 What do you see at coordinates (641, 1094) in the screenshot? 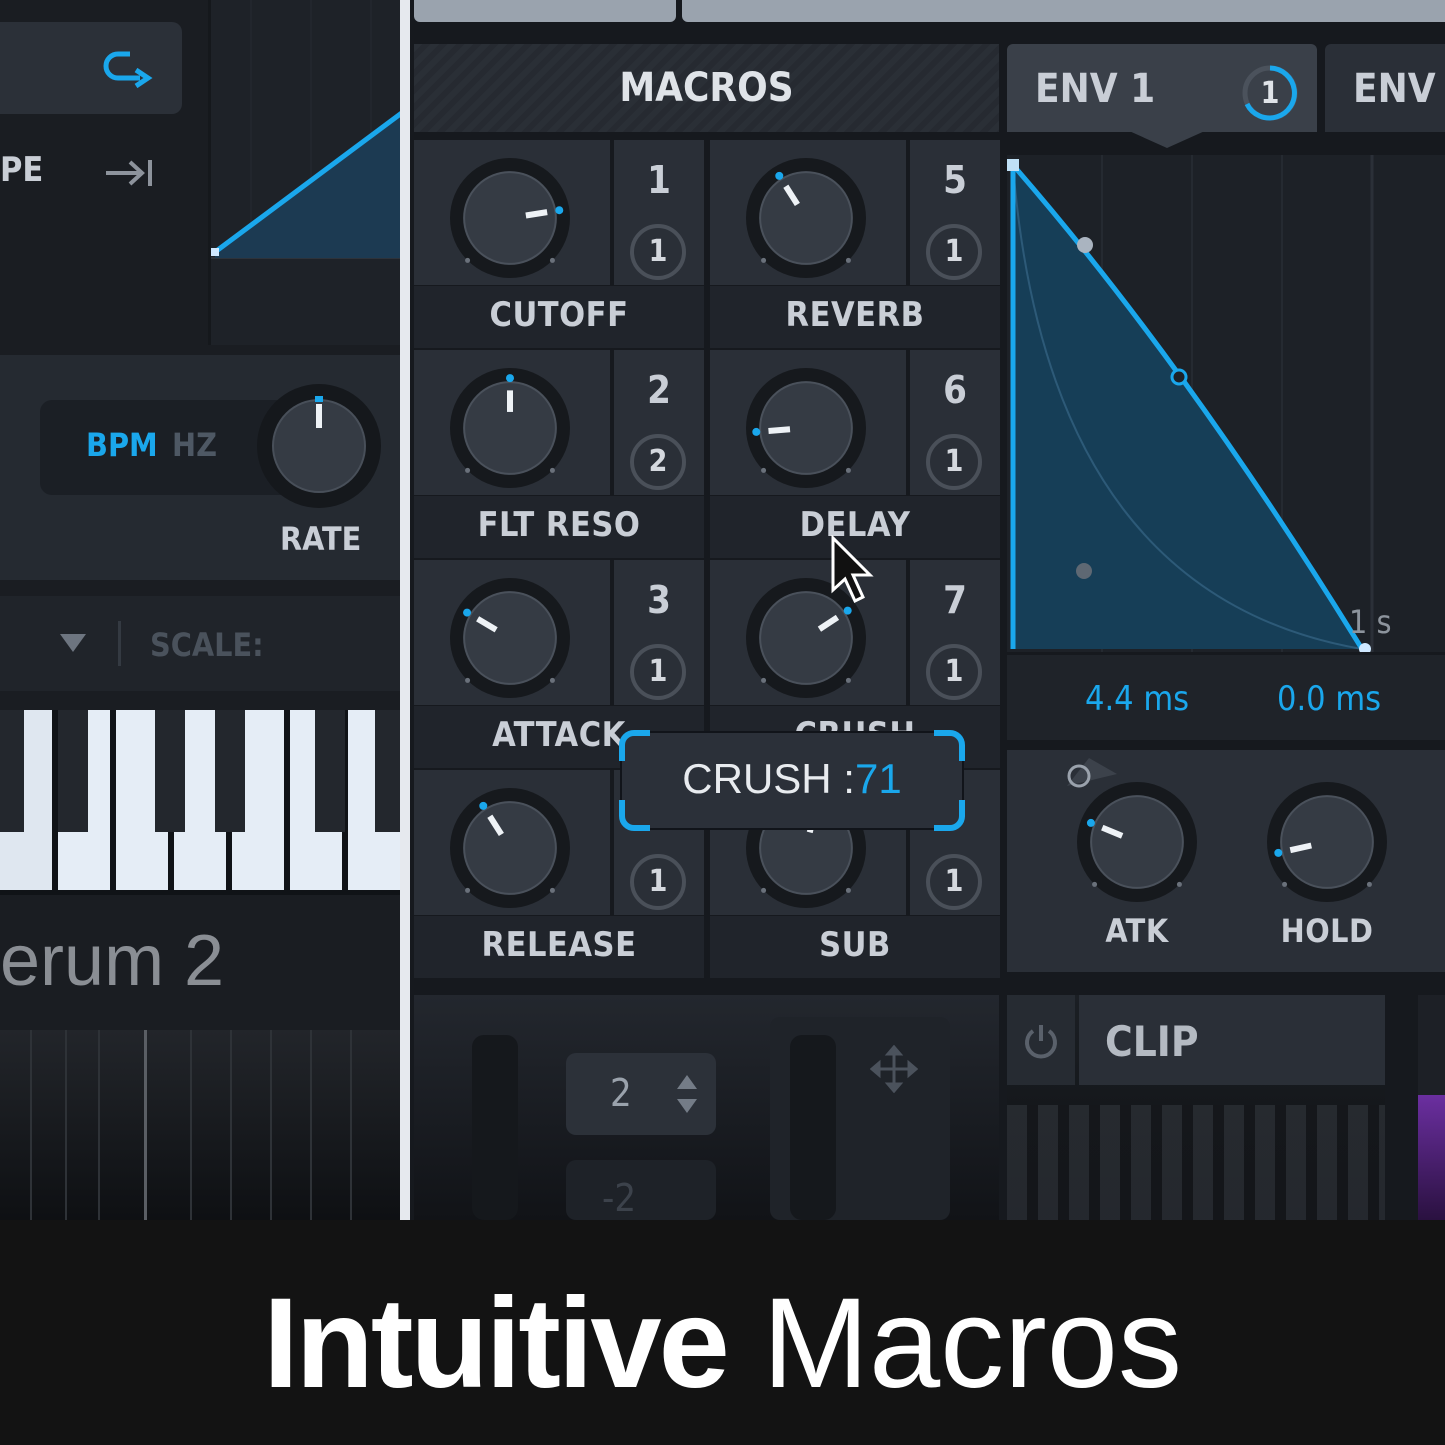
I see `stepper: 2` at bounding box center [641, 1094].